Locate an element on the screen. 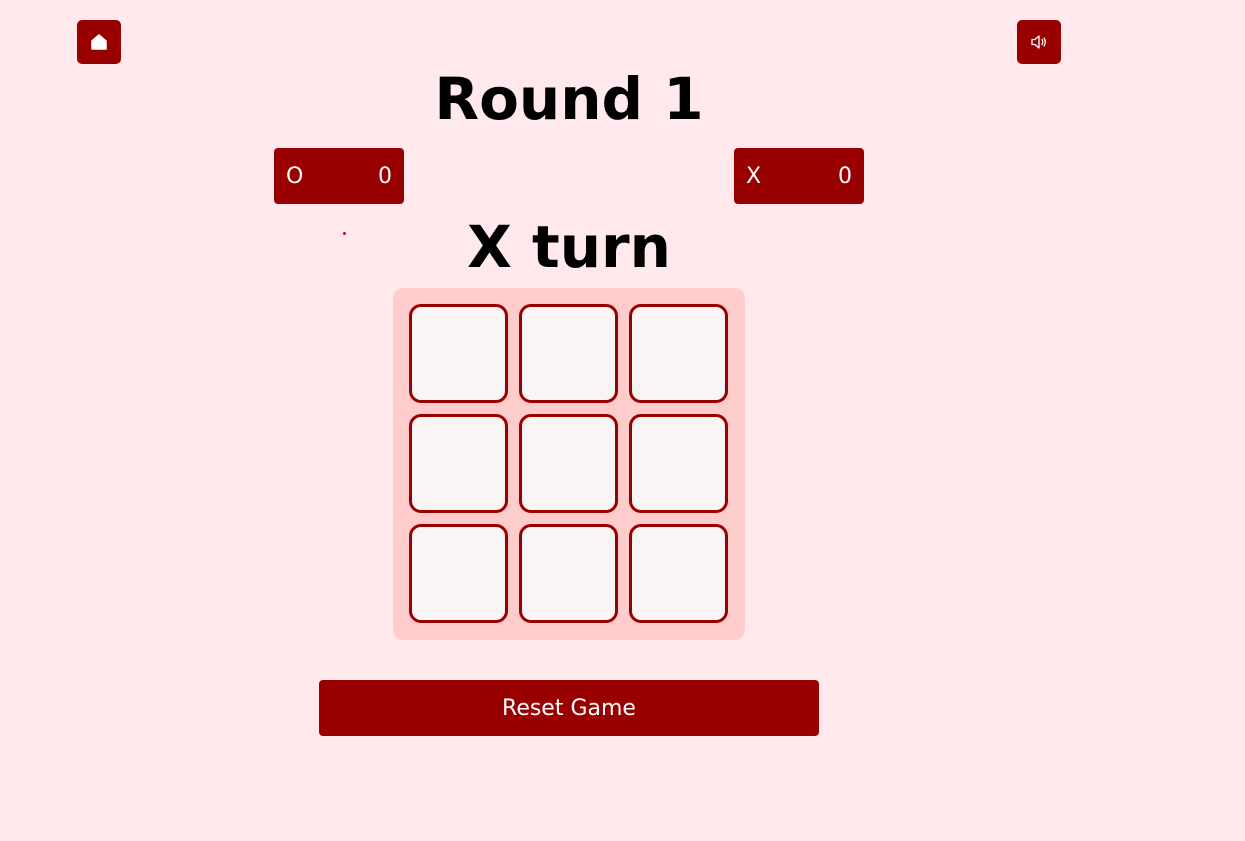 This screenshot has height=841, width=1245. speaker-icon is located at coordinates (1038, 42).